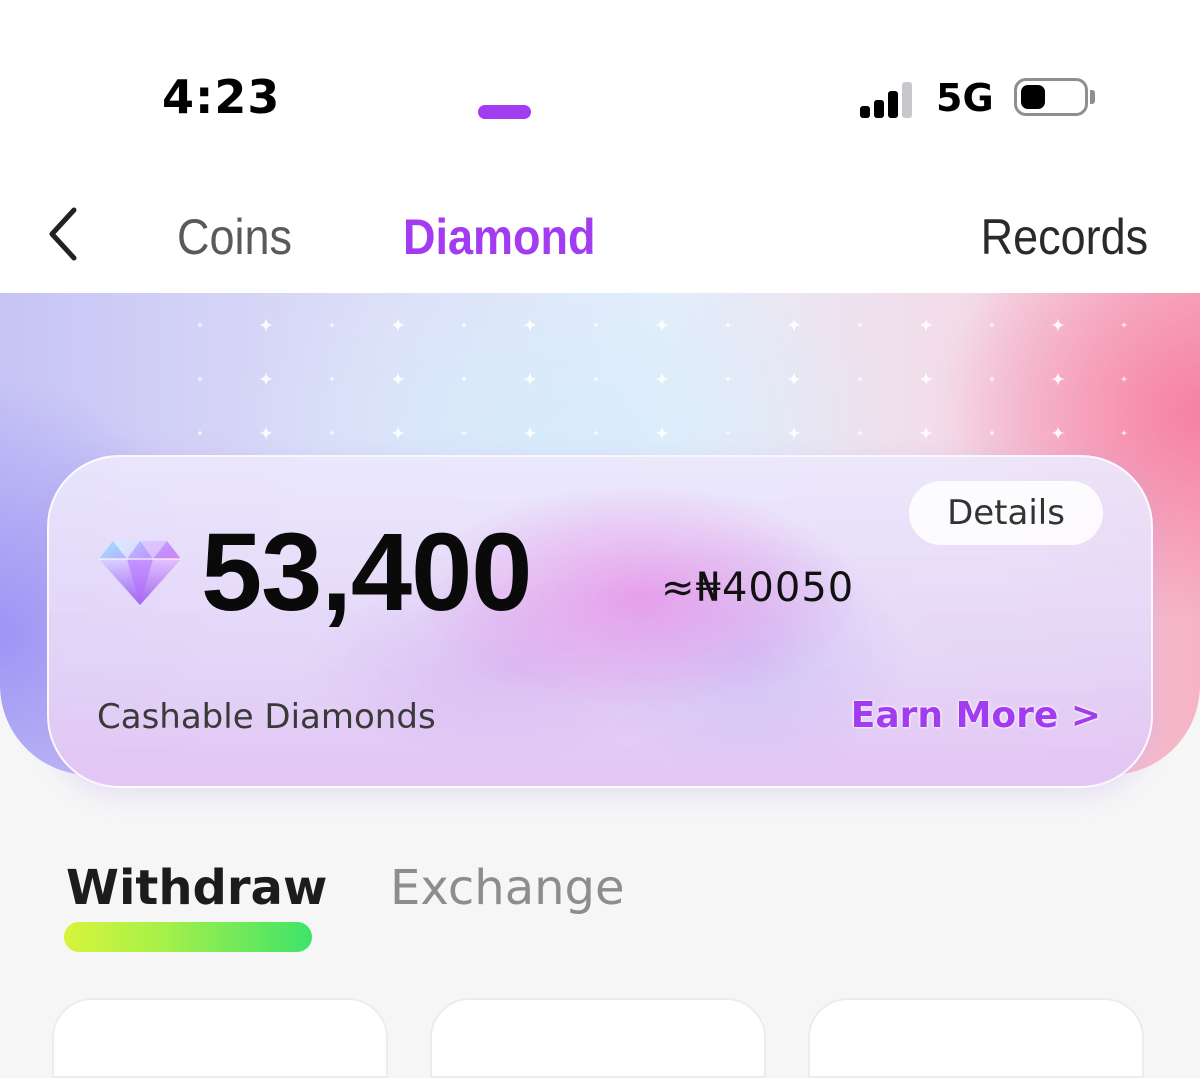 The image size is (1200, 1078). I want to click on diamond-balance: 53,400, so click(366, 572).